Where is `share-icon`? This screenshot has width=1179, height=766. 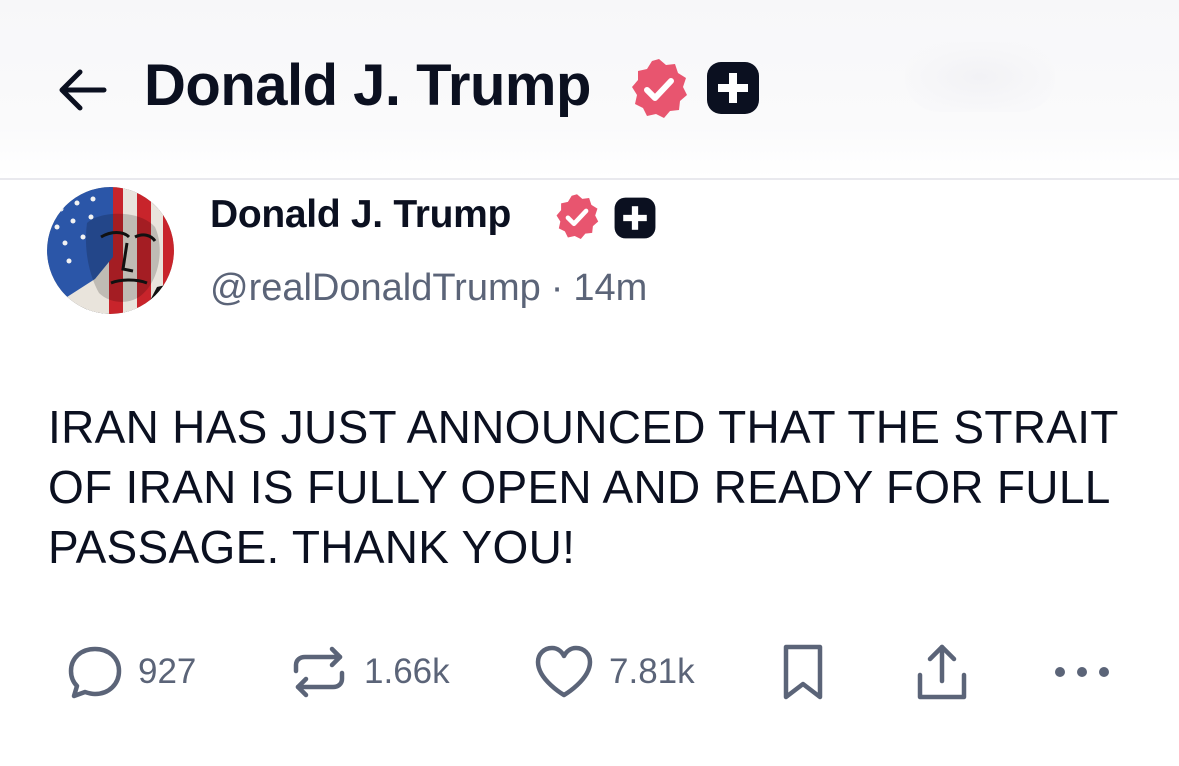
share-icon is located at coordinates (942, 672).